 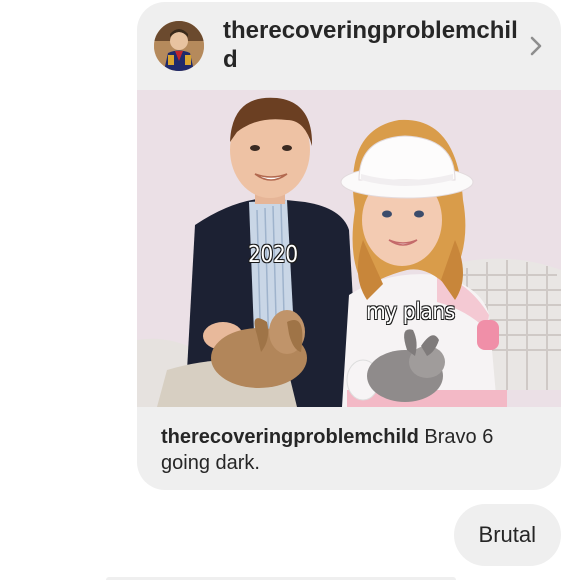 I want to click on meme-label-2020: 2020, so click(x=272, y=254).